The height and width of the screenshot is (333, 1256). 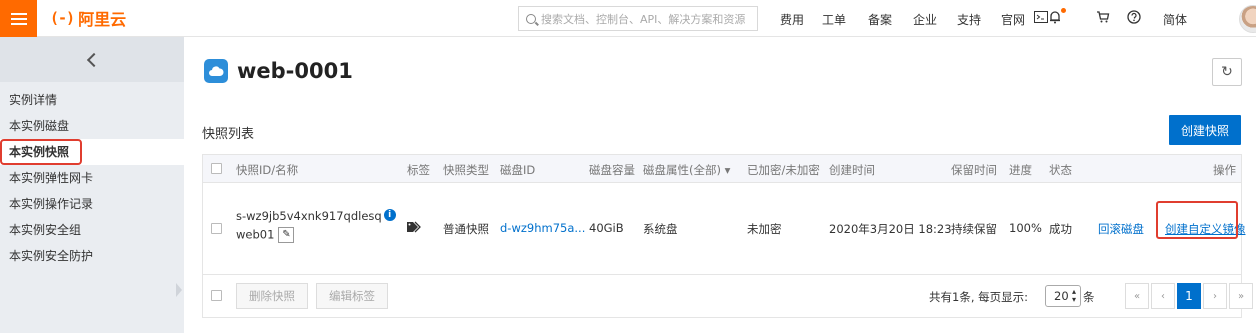 What do you see at coordinates (764, 229) in the screenshot?
I see `encryption-status: 未加密` at bounding box center [764, 229].